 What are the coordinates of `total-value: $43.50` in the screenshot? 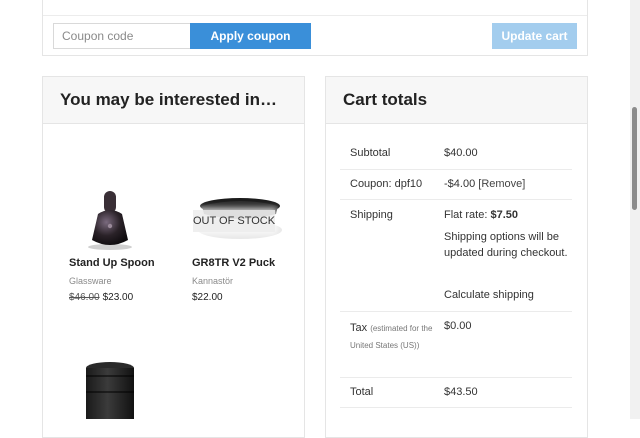 It's located at (461, 392).